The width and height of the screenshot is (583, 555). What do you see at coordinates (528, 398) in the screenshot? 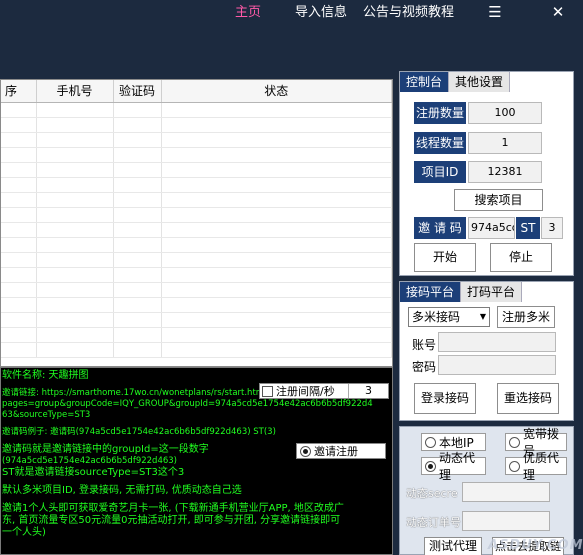
I see `reselect-sms-button: 重选接码` at bounding box center [528, 398].